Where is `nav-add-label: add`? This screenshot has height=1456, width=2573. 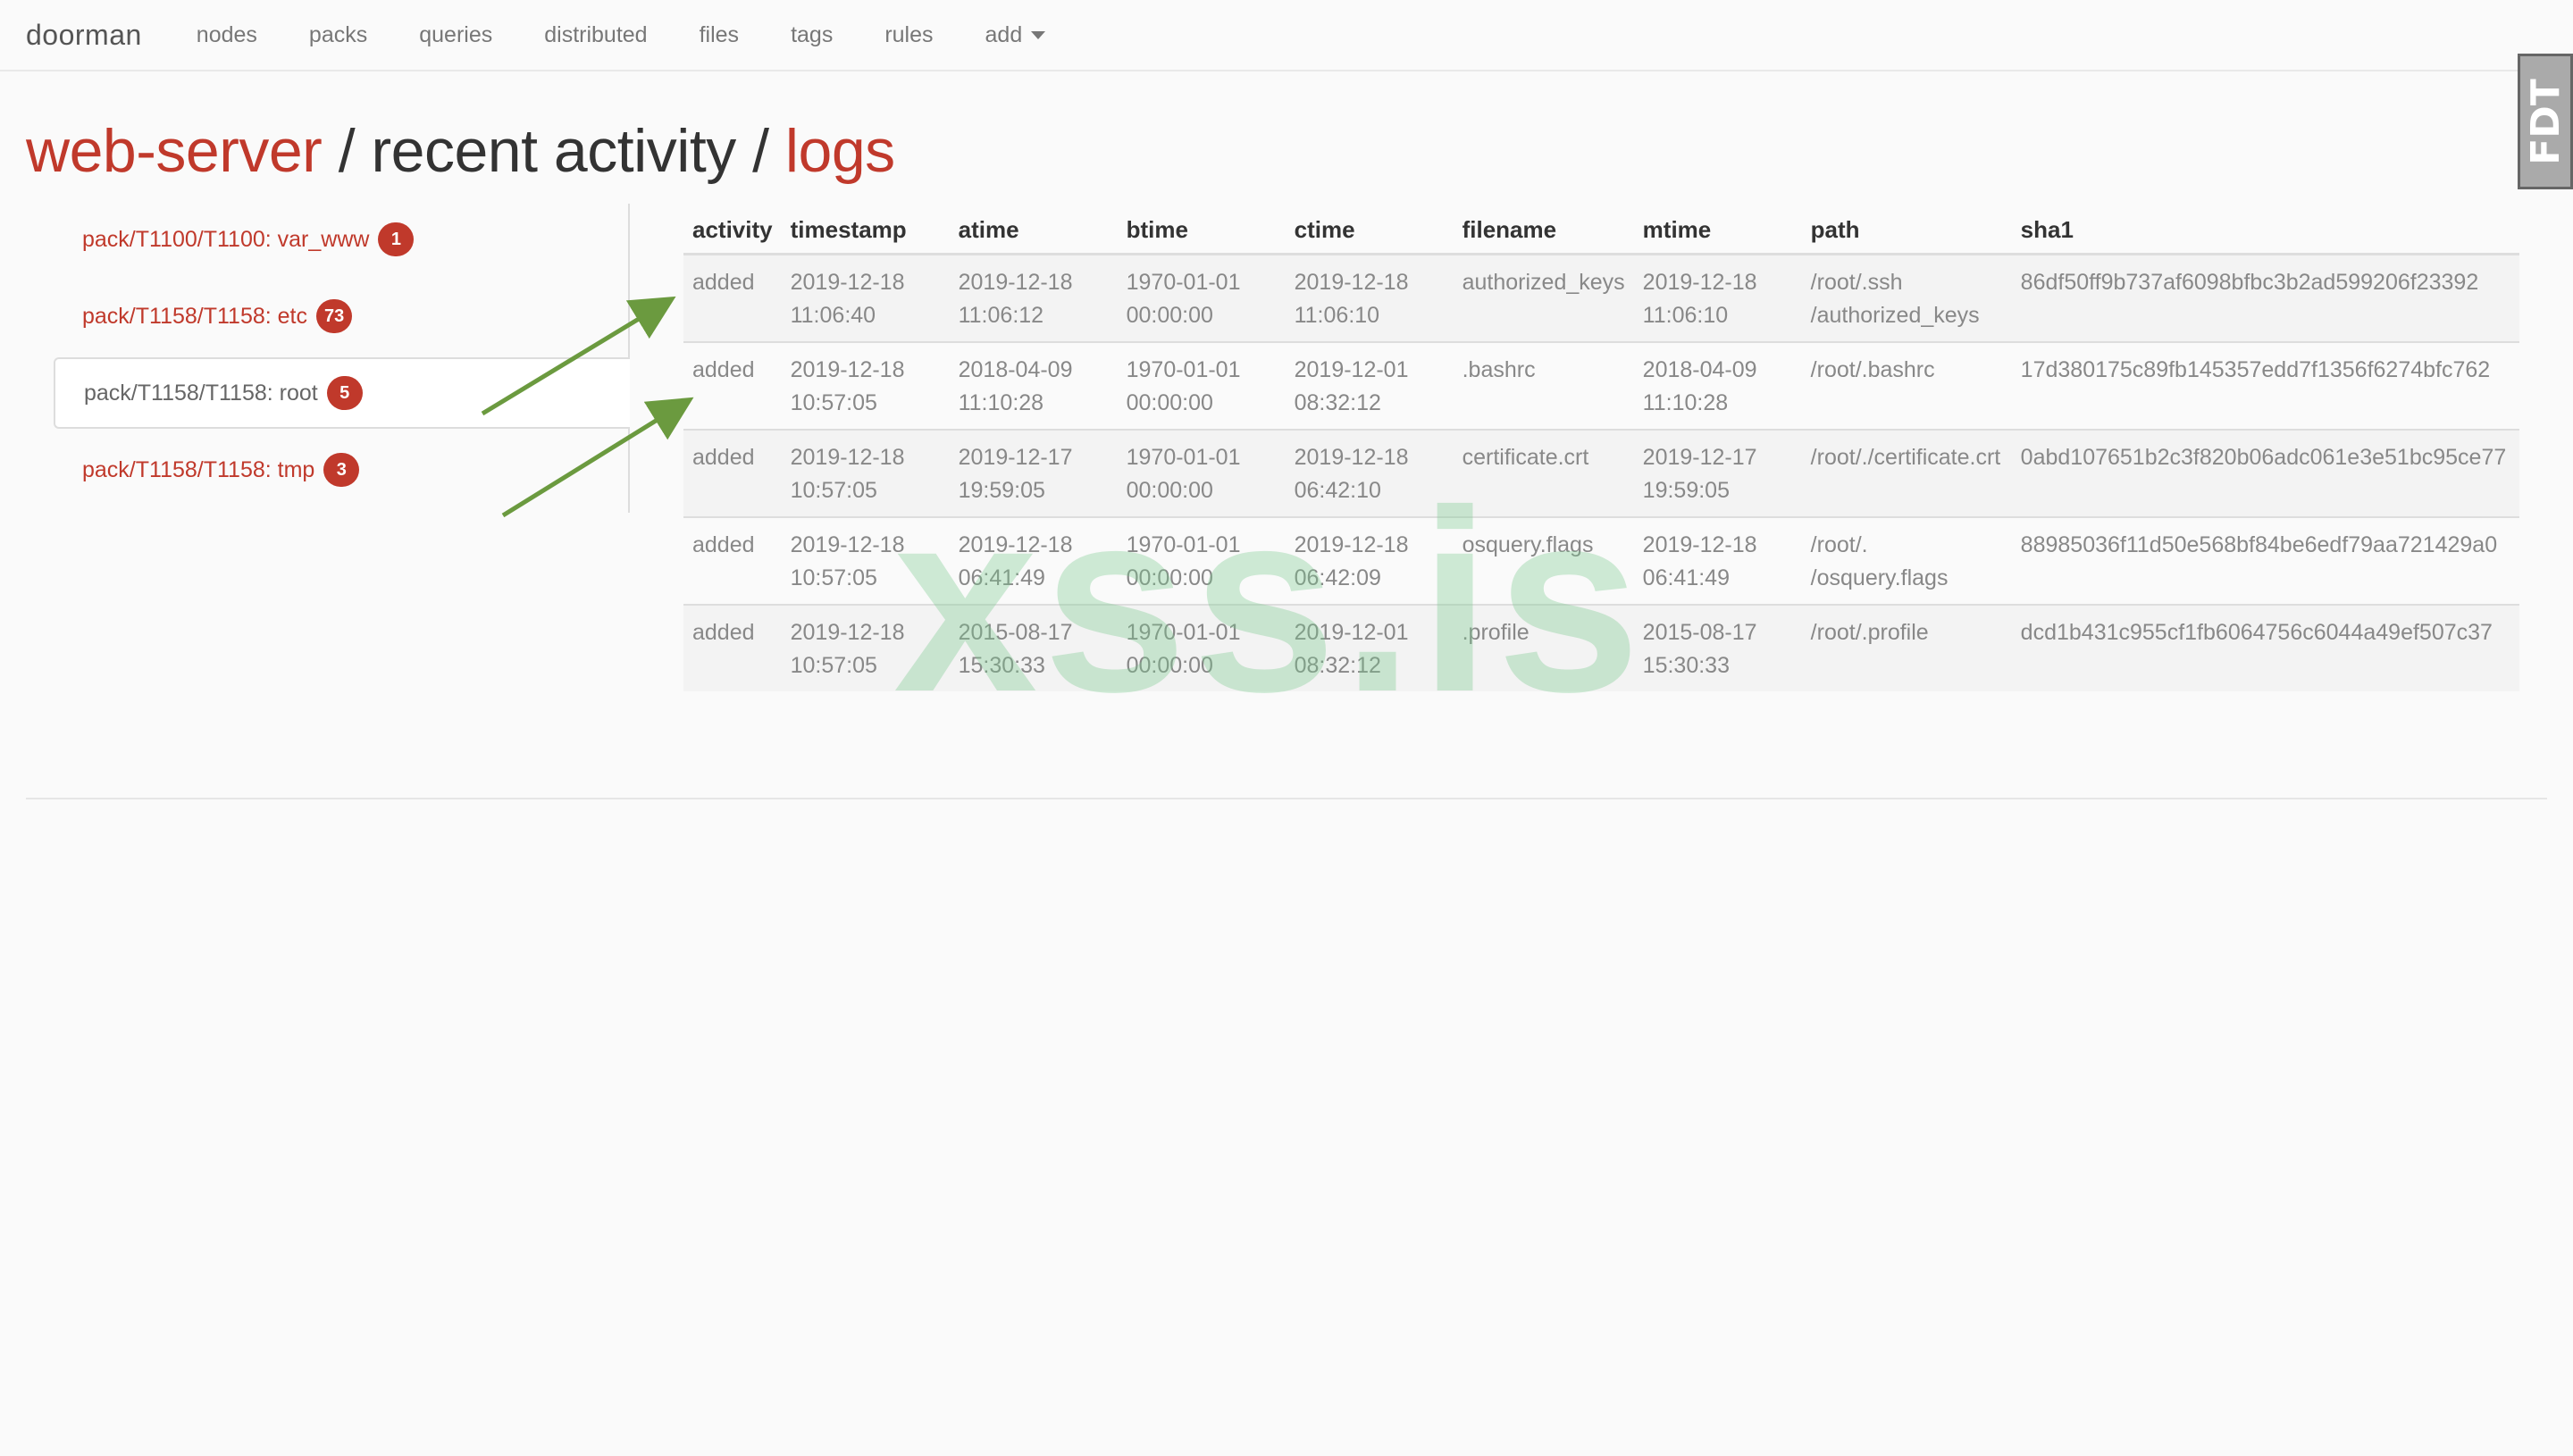
nav-add-label: add is located at coordinates (1004, 34).